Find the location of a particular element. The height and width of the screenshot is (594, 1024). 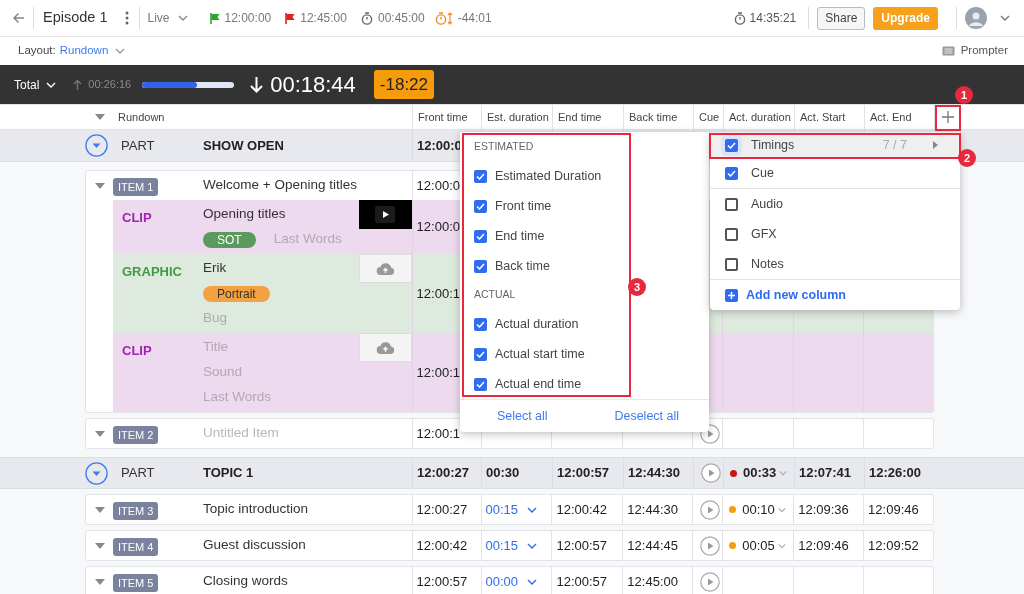

more-options-icon is located at coordinates (126, 18).